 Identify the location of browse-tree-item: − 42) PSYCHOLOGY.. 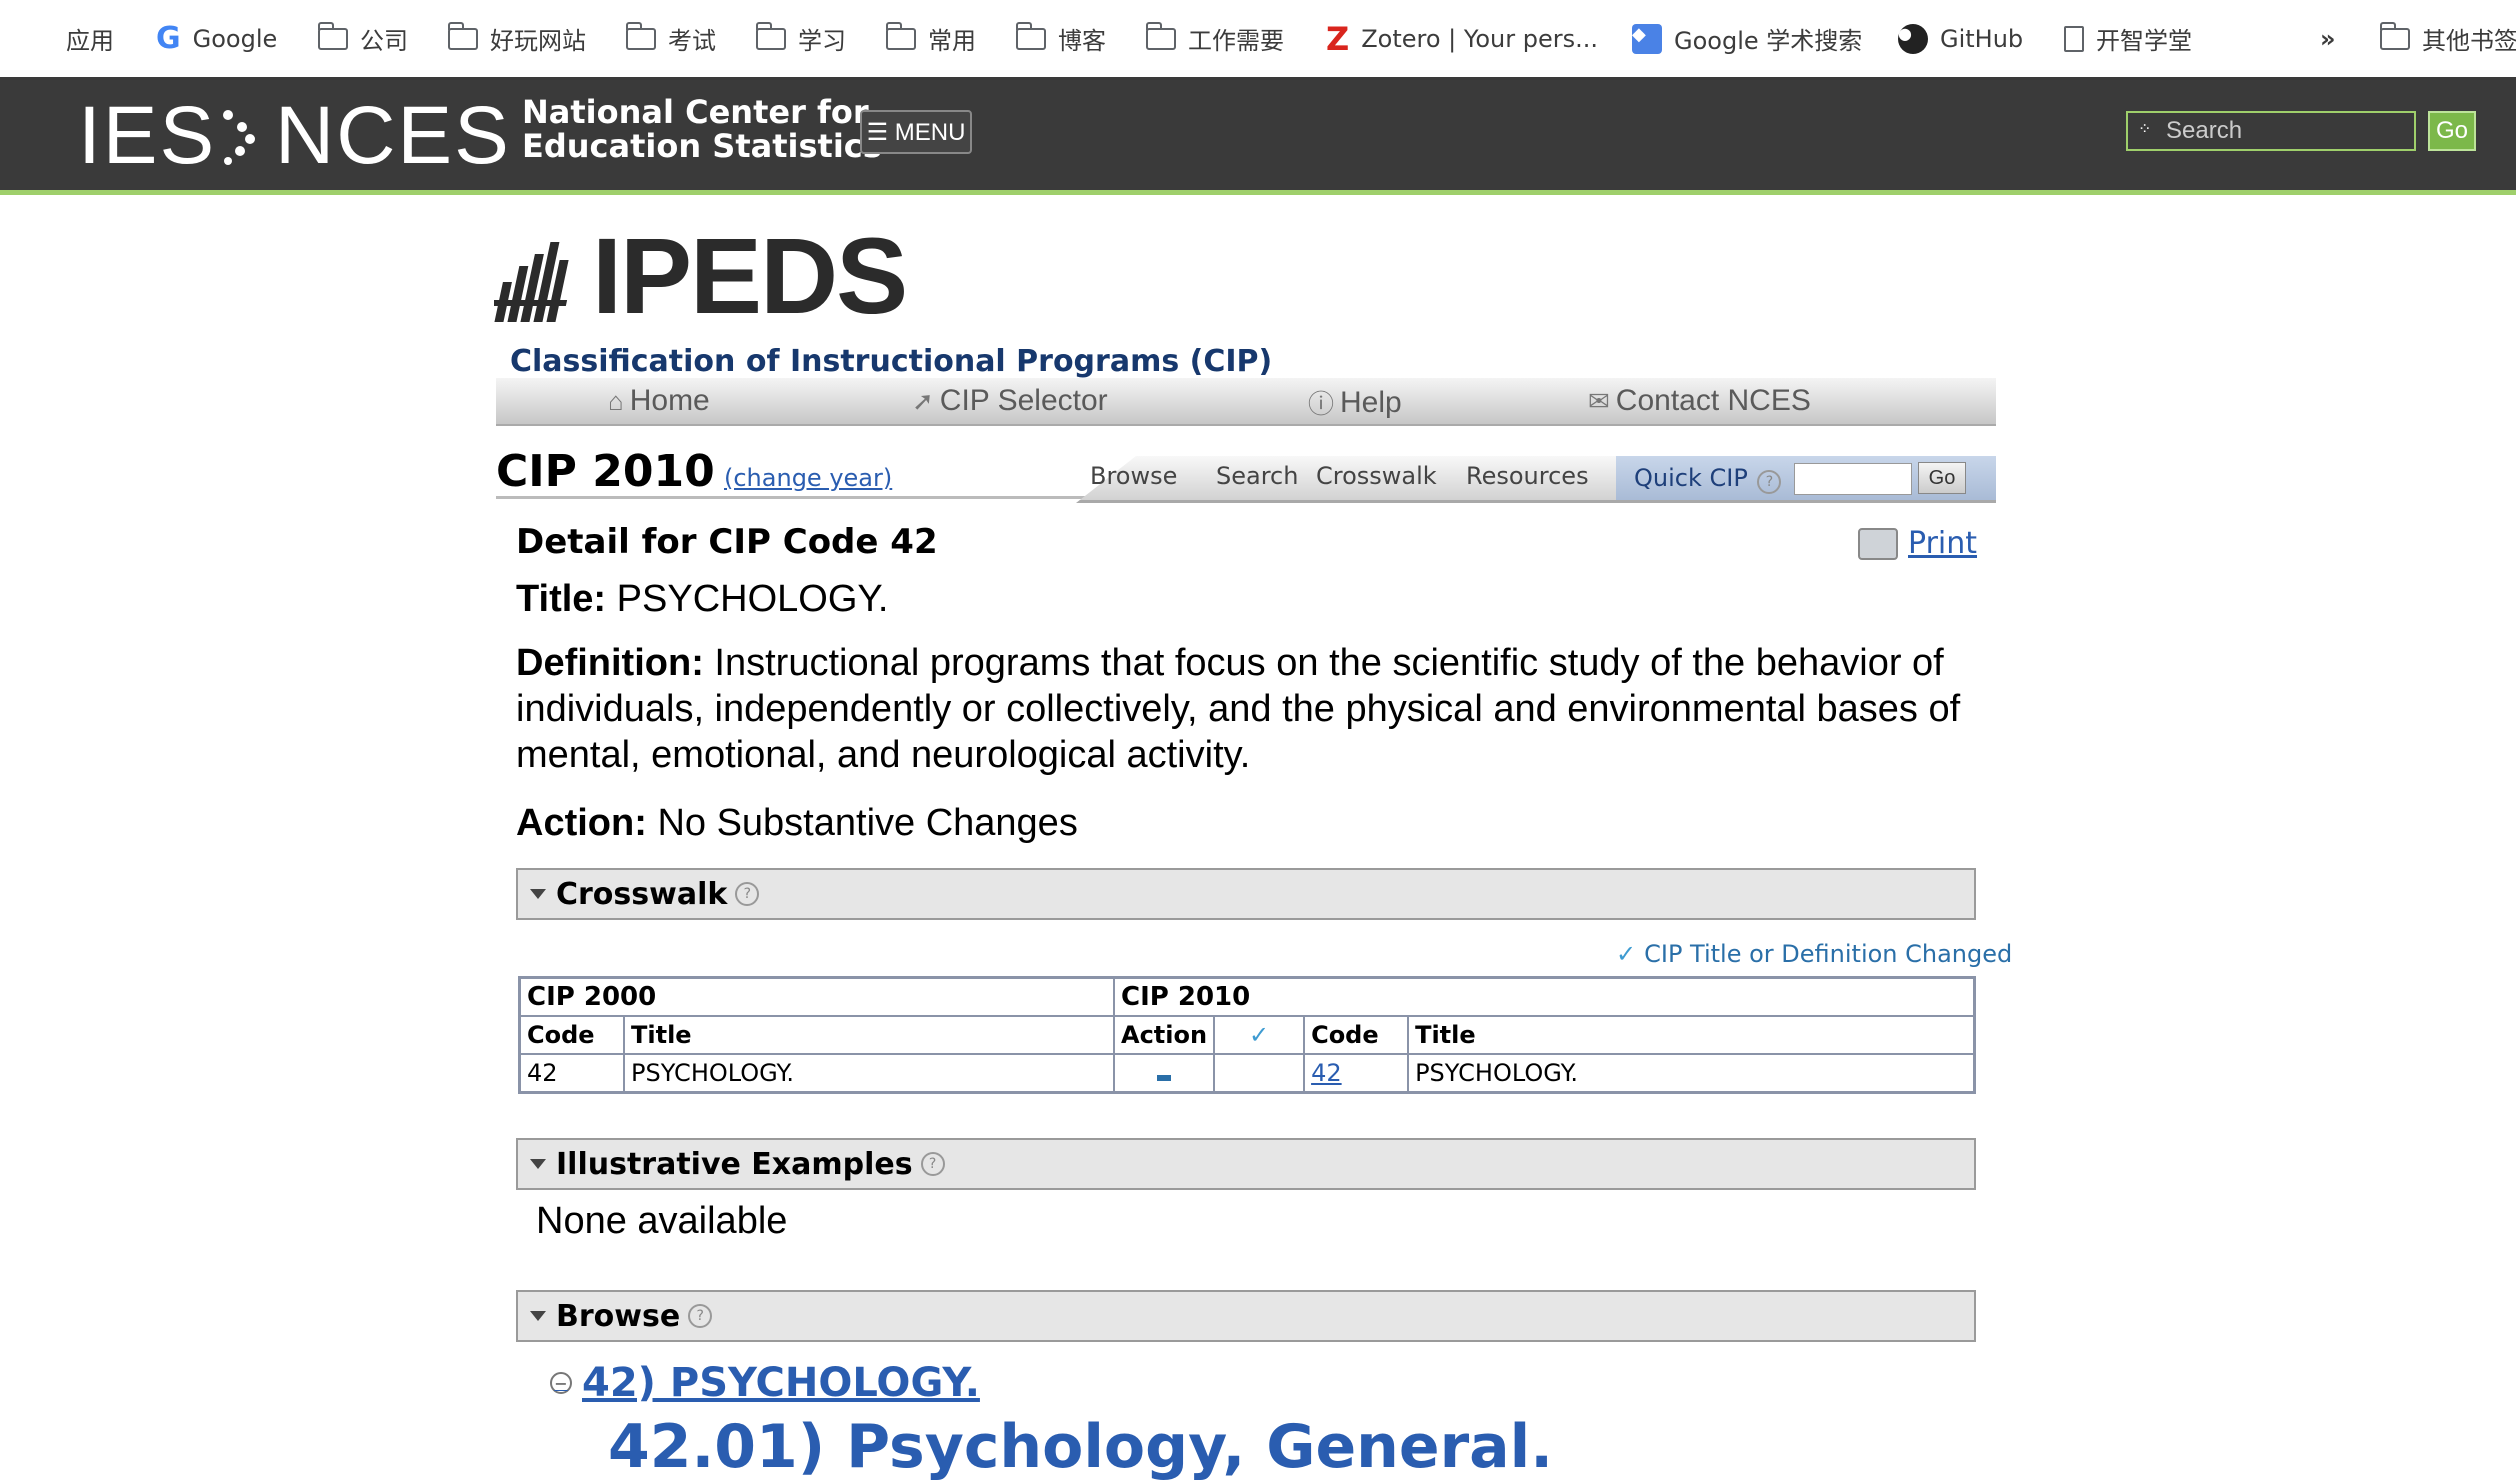
(765, 1383).